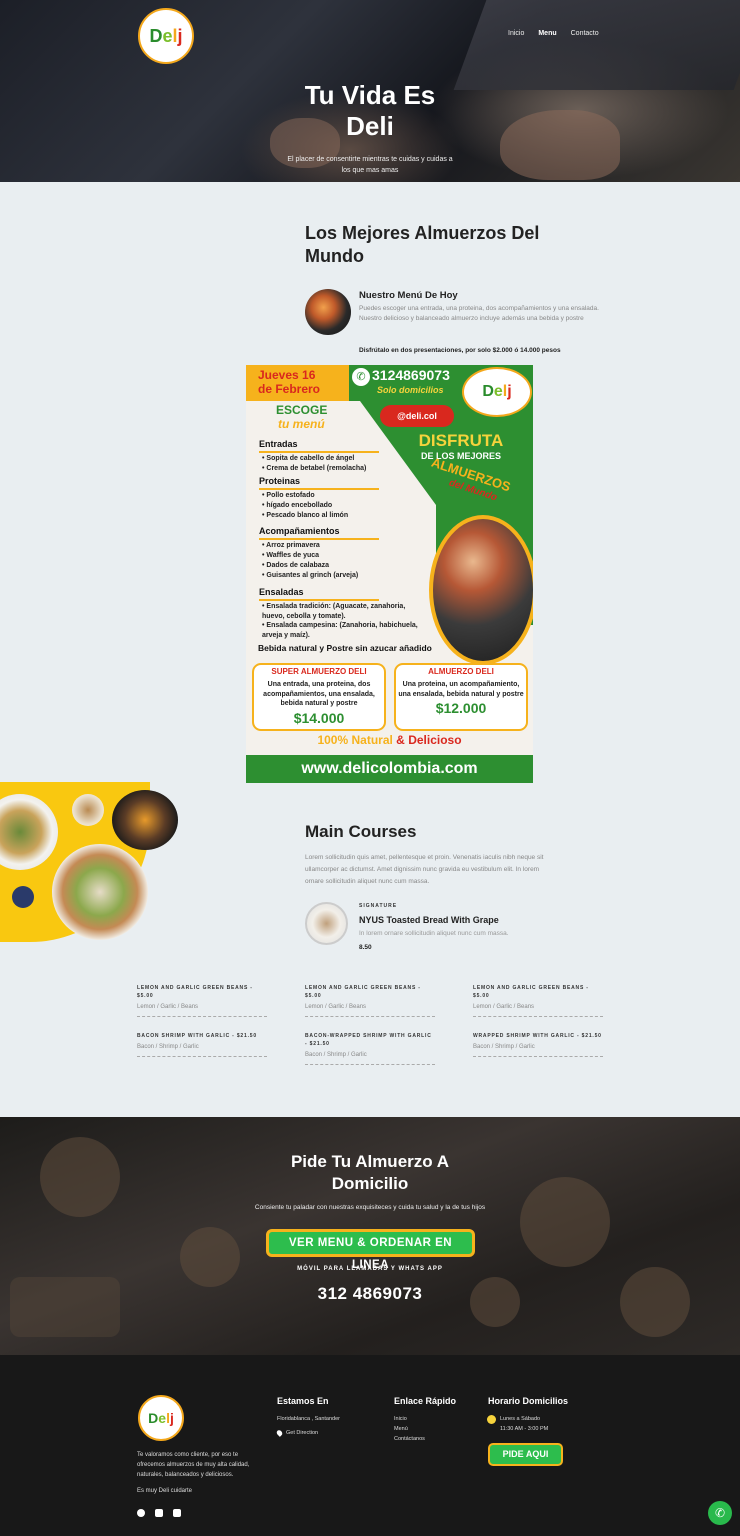  I want to click on phone-label: MÓVIL PARA LLAMADAS Y WHATS APP, so click(370, 1269).